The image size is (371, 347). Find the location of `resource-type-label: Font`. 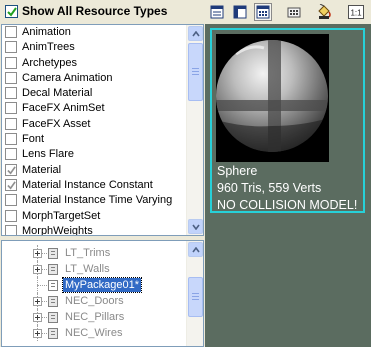

resource-type-label: Font is located at coordinates (33, 139).